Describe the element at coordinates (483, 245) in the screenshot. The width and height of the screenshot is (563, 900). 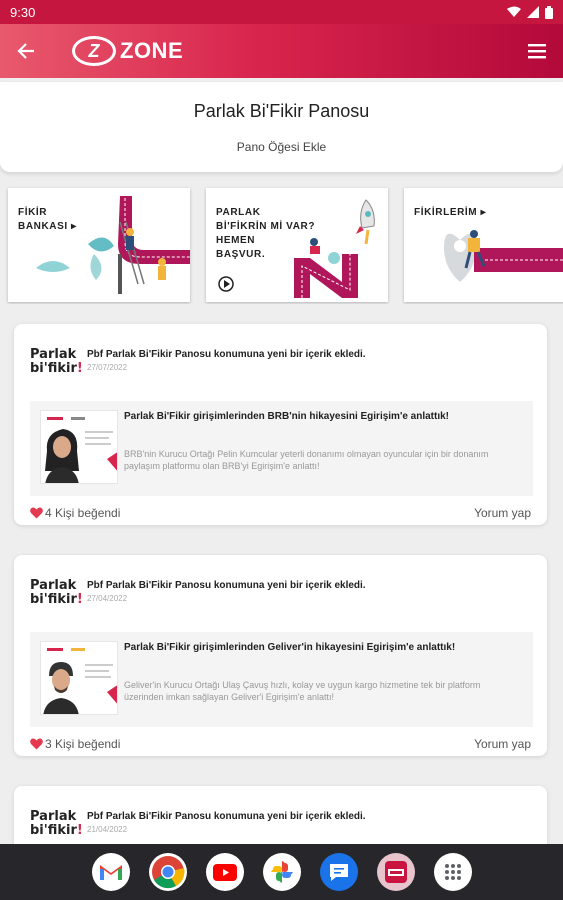
I see `banner-fikirlerim: FİKİRLERİM ▸` at that location.